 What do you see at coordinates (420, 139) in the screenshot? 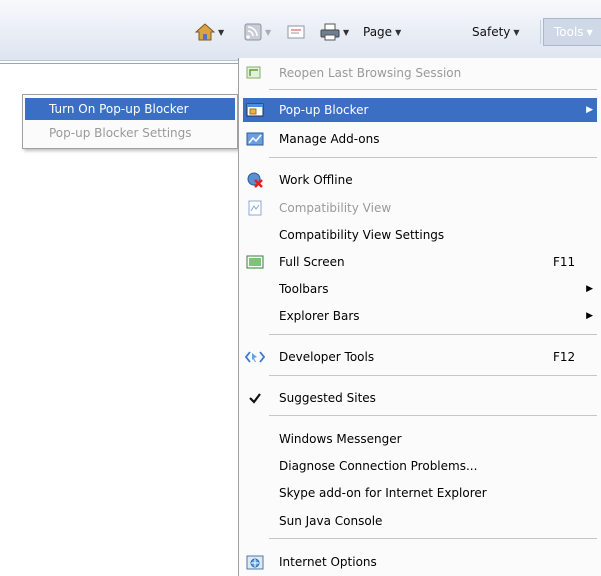
I see `manage-addons-item: Manage Add-ons` at bounding box center [420, 139].